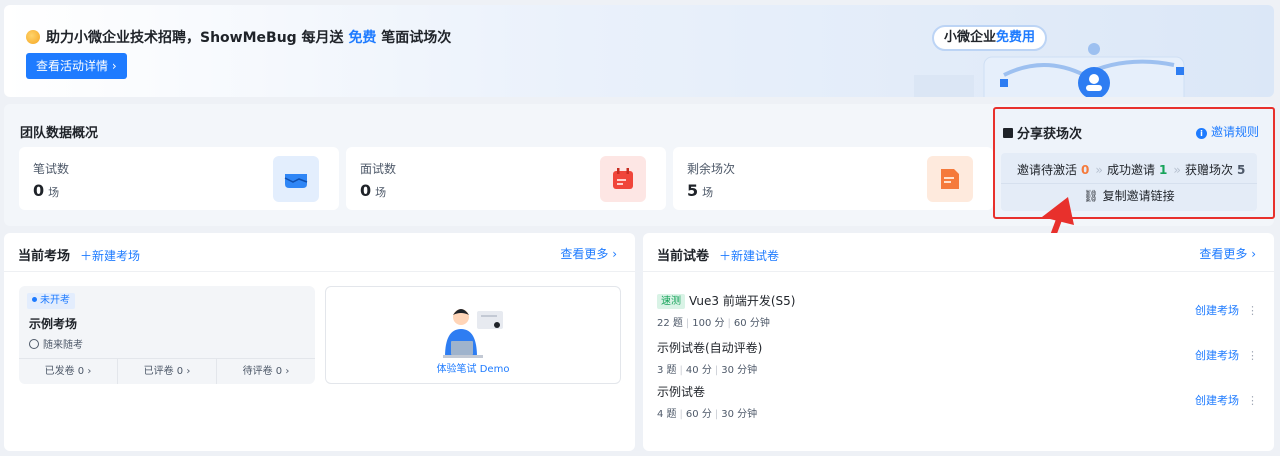  Describe the element at coordinates (1241, 170) in the screenshot. I see `gift-value: 5` at that location.